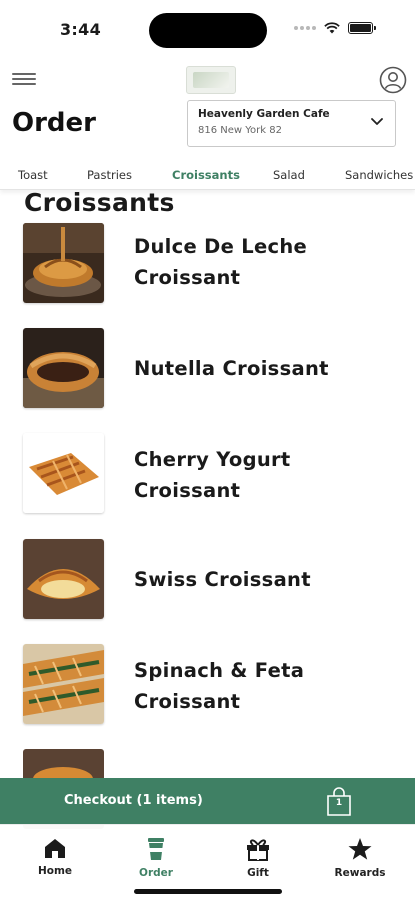 The height and width of the screenshot is (900, 415). I want to click on page-title: Order, so click(54, 123).